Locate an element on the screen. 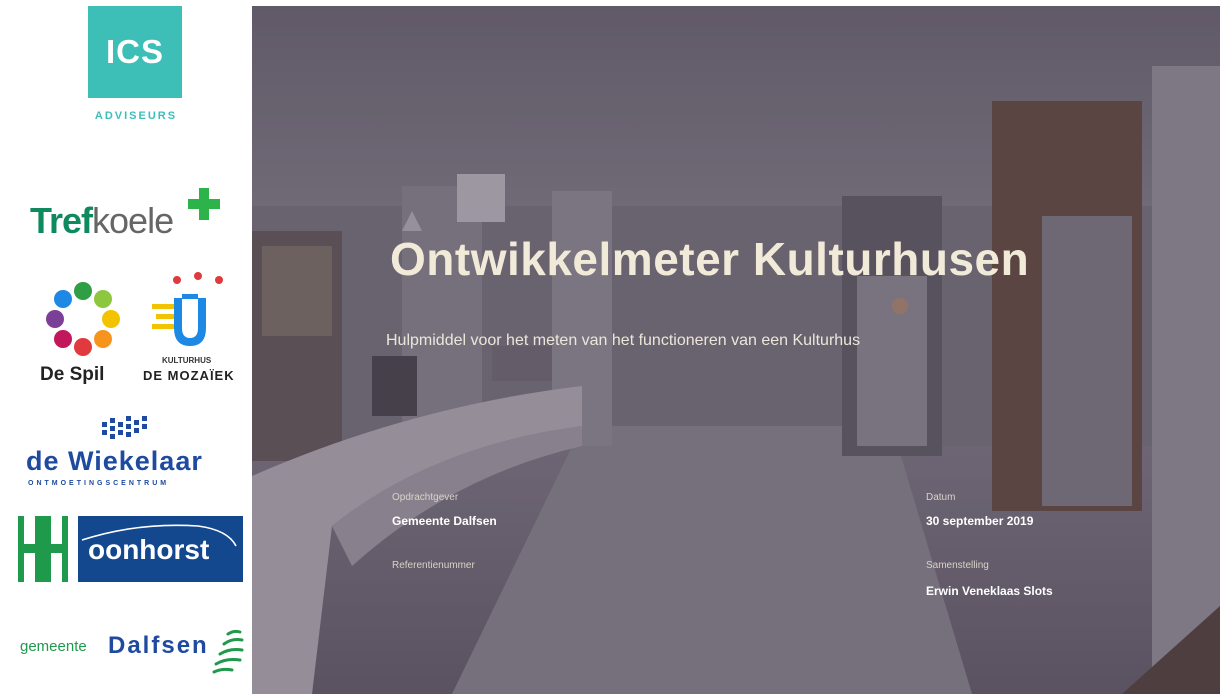 The image size is (1220, 694). client-value: Gemeente Dalfsen is located at coordinates (444, 521).